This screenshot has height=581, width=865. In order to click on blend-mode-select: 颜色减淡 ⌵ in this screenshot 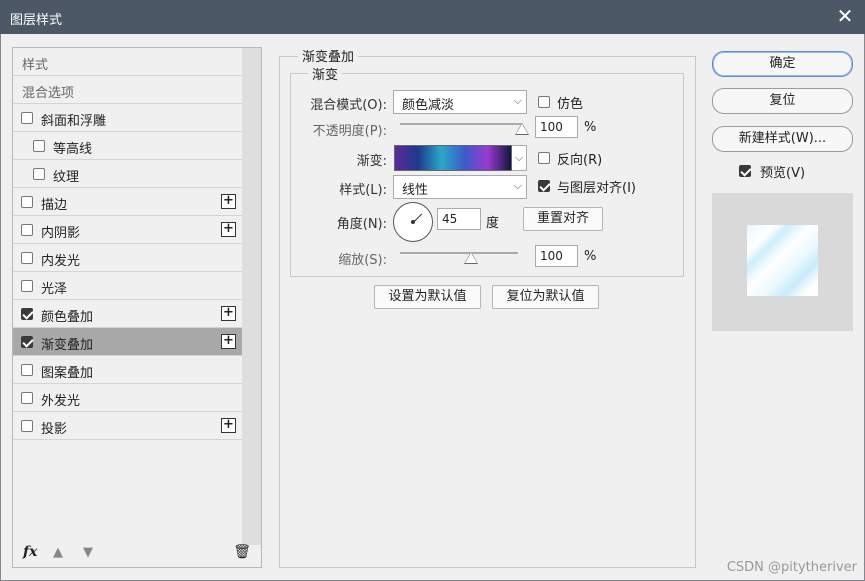, I will do `click(460, 102)`.